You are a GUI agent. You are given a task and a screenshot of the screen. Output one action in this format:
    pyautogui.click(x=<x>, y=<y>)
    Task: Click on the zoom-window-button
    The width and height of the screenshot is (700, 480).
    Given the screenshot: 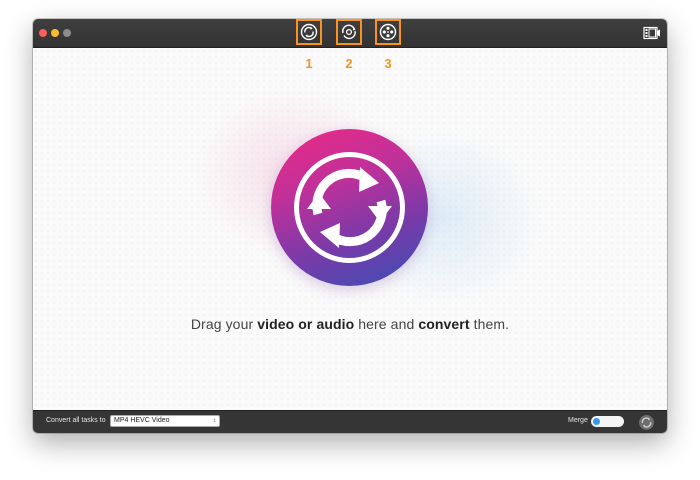 What is the action you would take?
    pyautogui.click(x=67, y=33)
    